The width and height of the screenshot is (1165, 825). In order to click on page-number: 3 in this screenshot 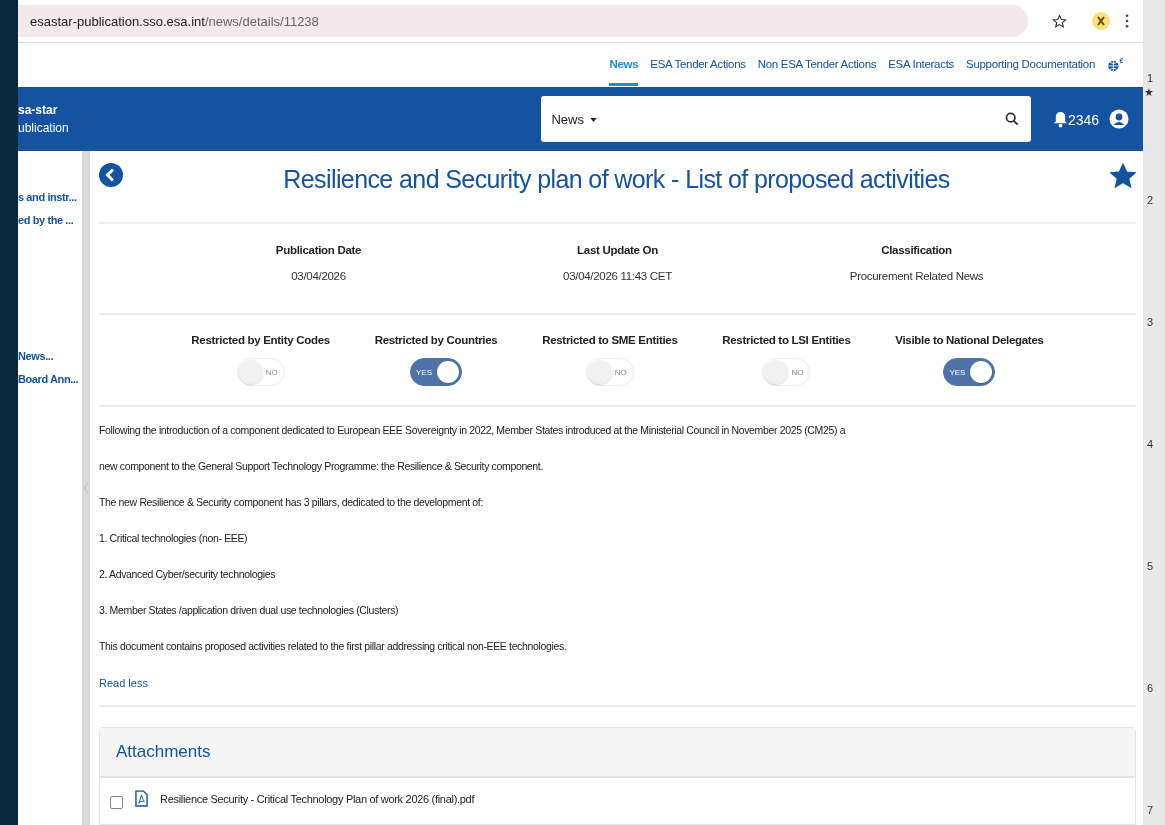, I will do `click(1150, 322)`.